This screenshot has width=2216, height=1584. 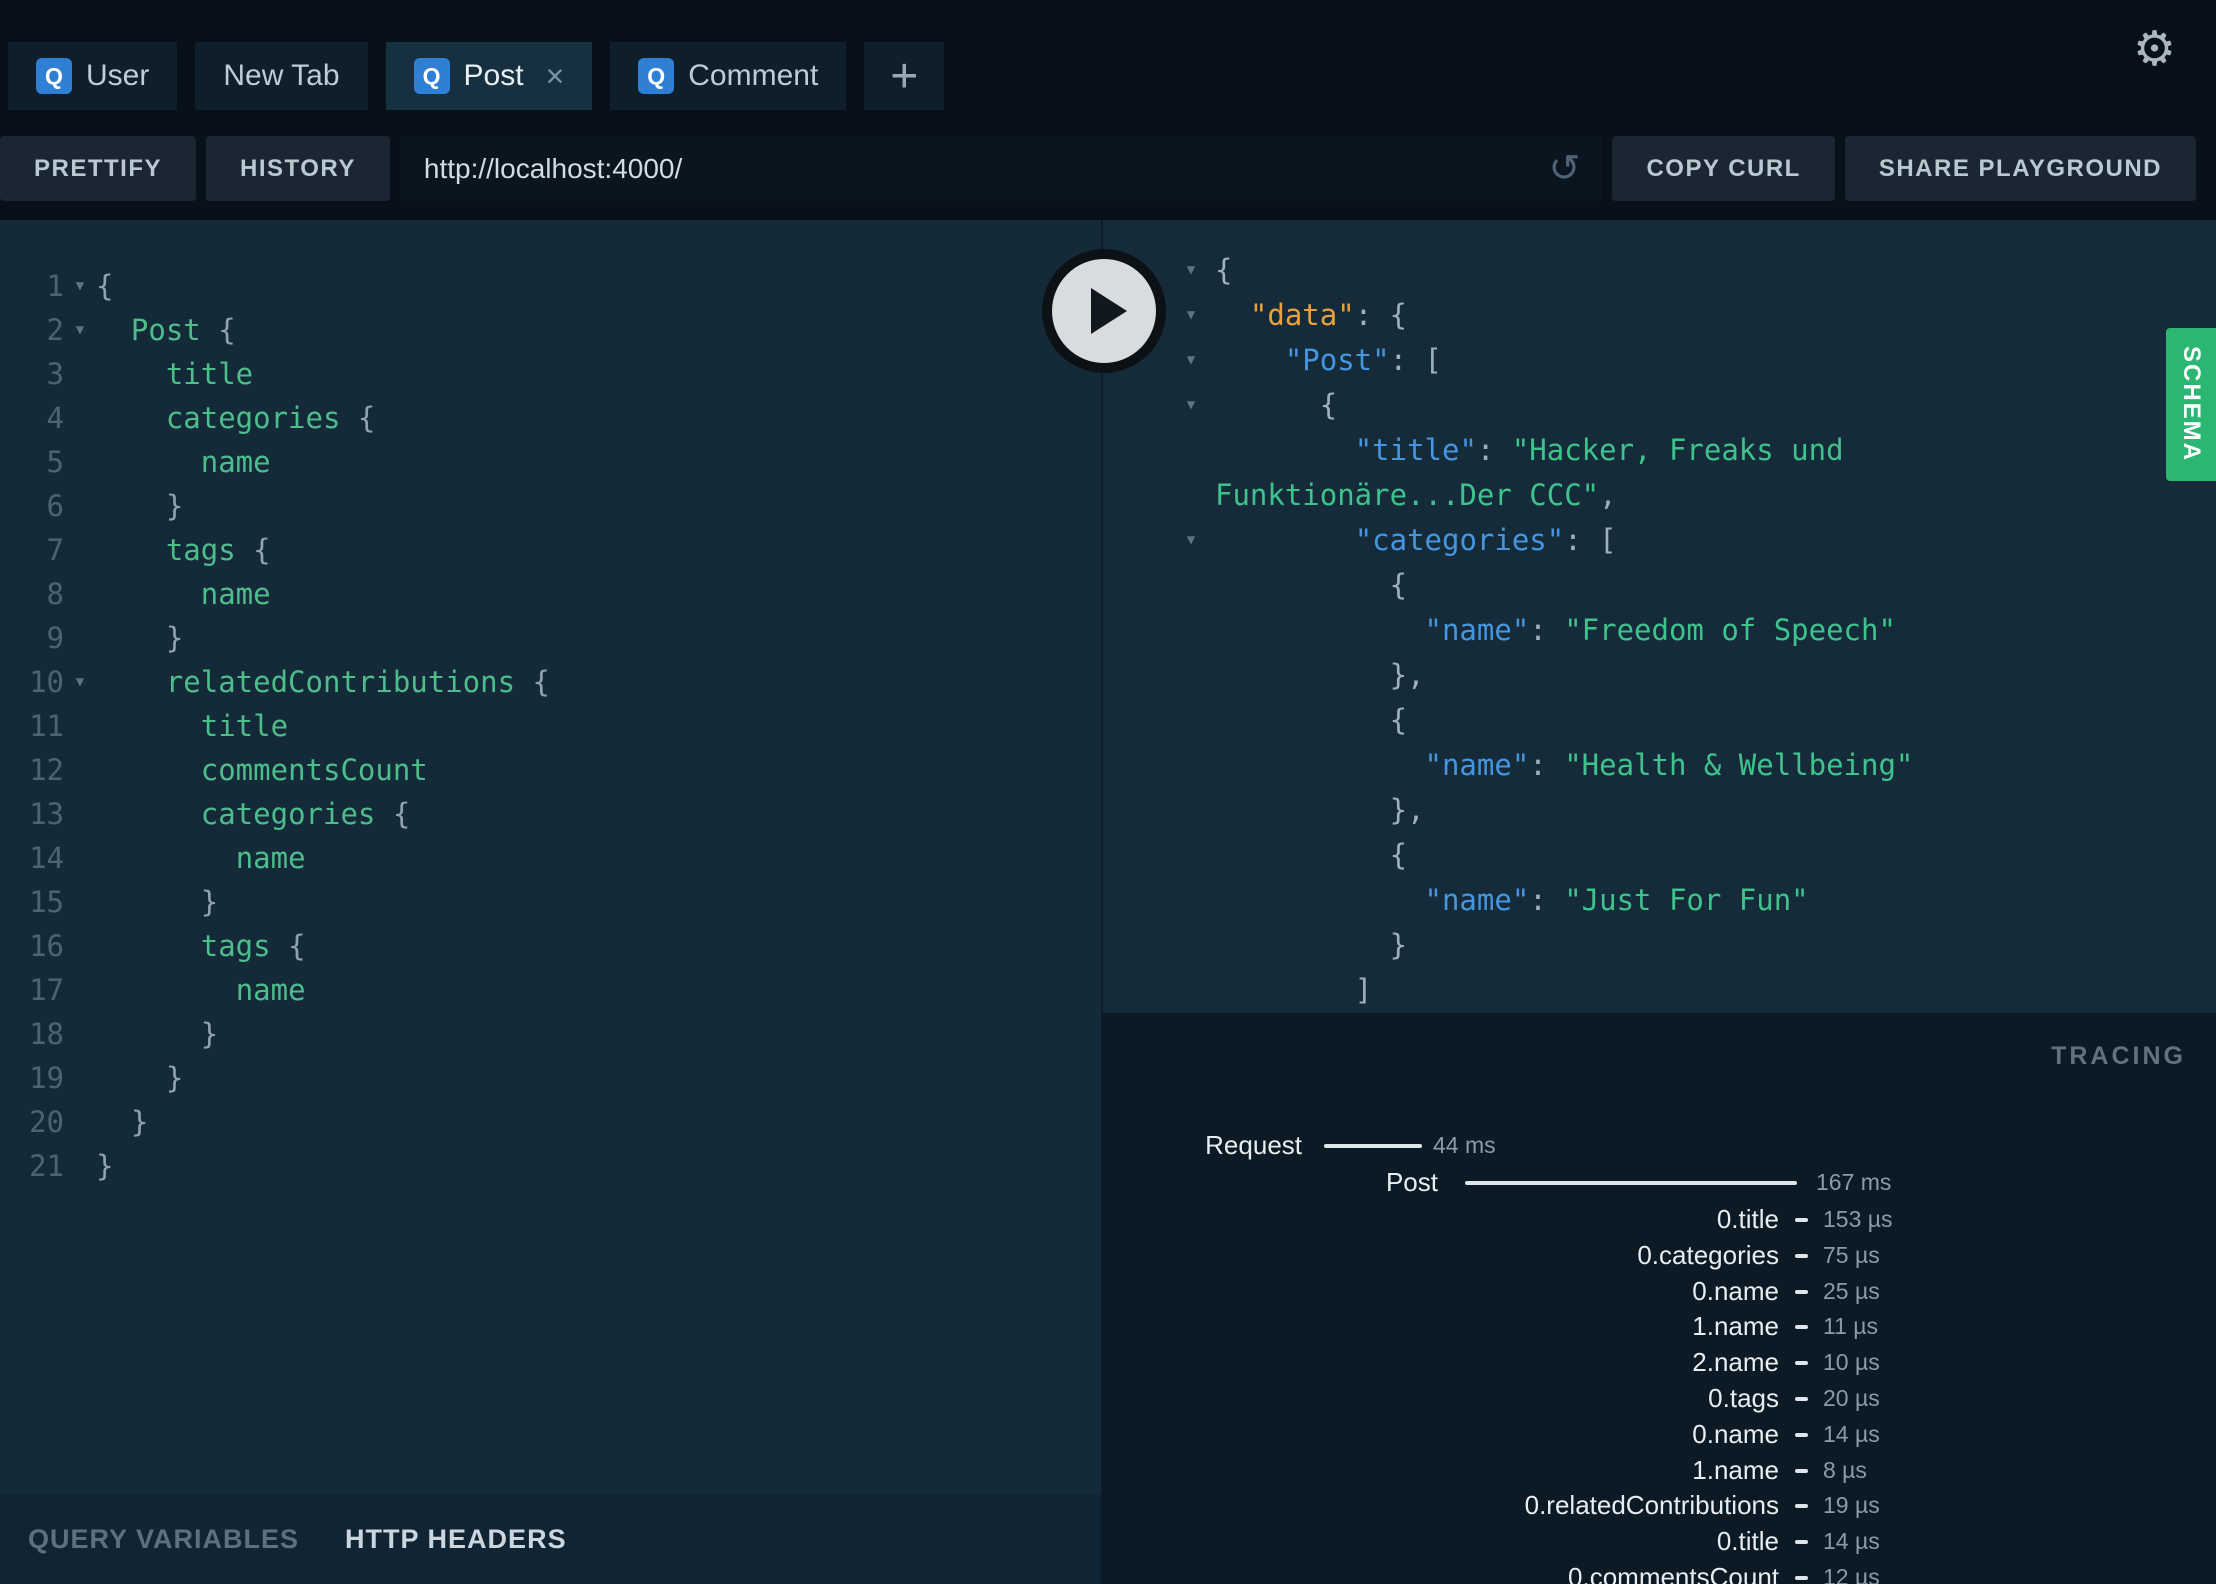 What do you see at coordinates (2154, 50) in the screenshot?
I see `settings-gear-icon: ⚙` at bounding box center [2154, 50].